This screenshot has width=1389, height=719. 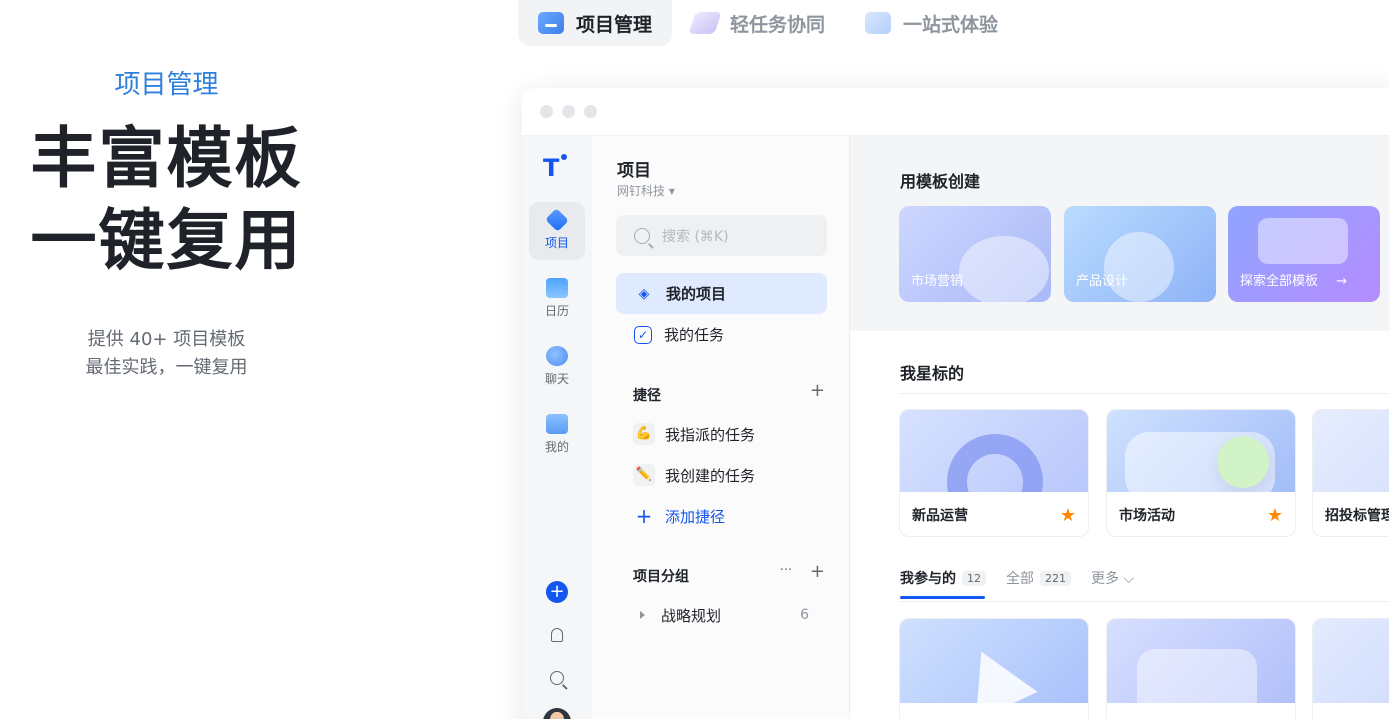 I want to click on add-shortcut-button: + 添加捷径, so click(x=679, y=516).